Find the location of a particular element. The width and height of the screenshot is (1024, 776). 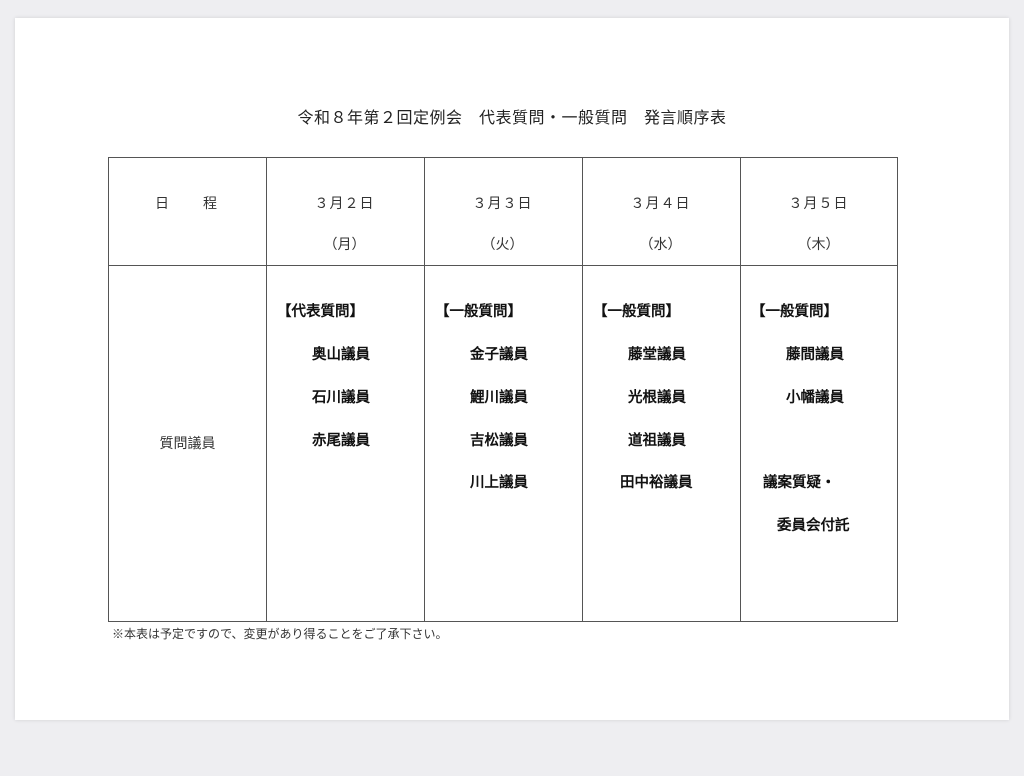

member-name: 奥山議員 is located at coordinates (341, 354).